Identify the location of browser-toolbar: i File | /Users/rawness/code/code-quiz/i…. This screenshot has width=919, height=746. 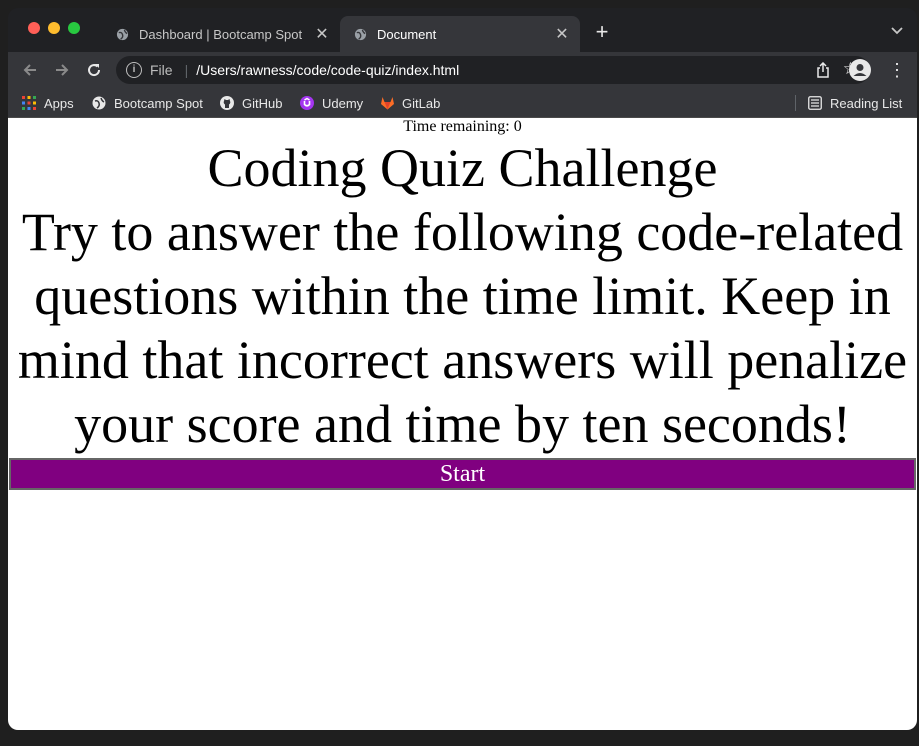
(462, 70).